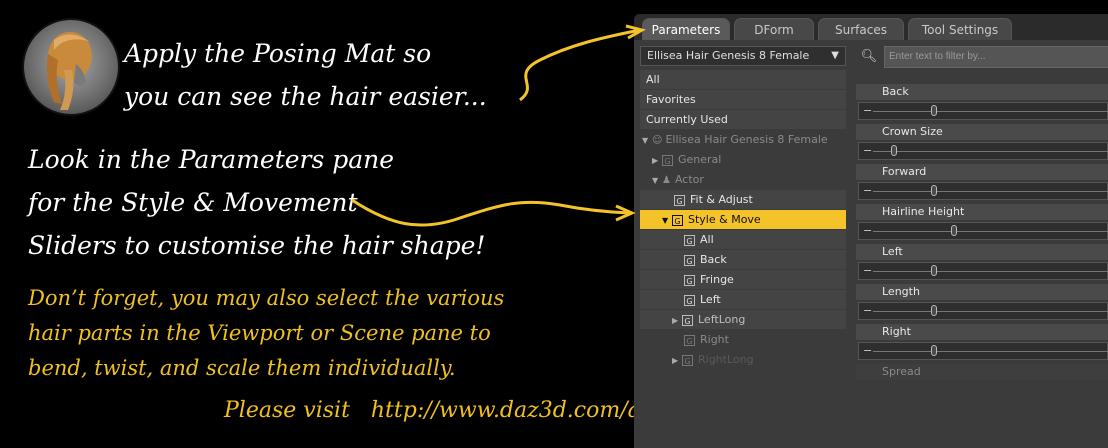  What do you see at coordinates (491, 212) in the screenshot?
I see `arrow-to-style-move` at bounding box center [491, 212].